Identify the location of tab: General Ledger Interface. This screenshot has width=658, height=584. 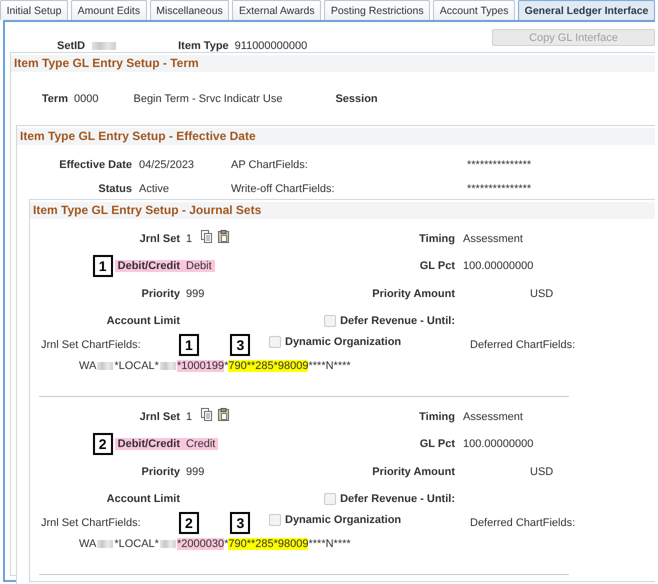
(586, 10).